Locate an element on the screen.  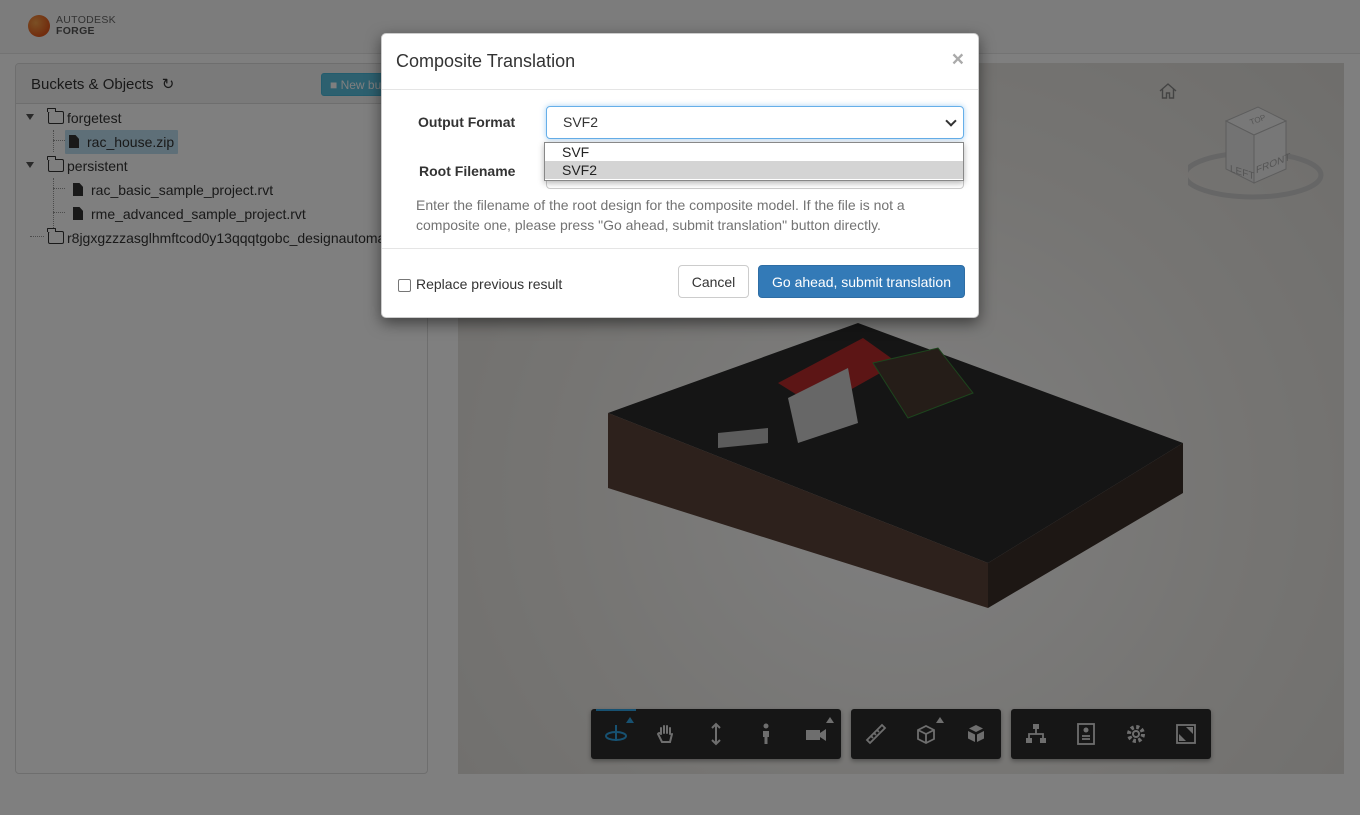
output-format-select: SVF2 is located at coordinates (755, 122).